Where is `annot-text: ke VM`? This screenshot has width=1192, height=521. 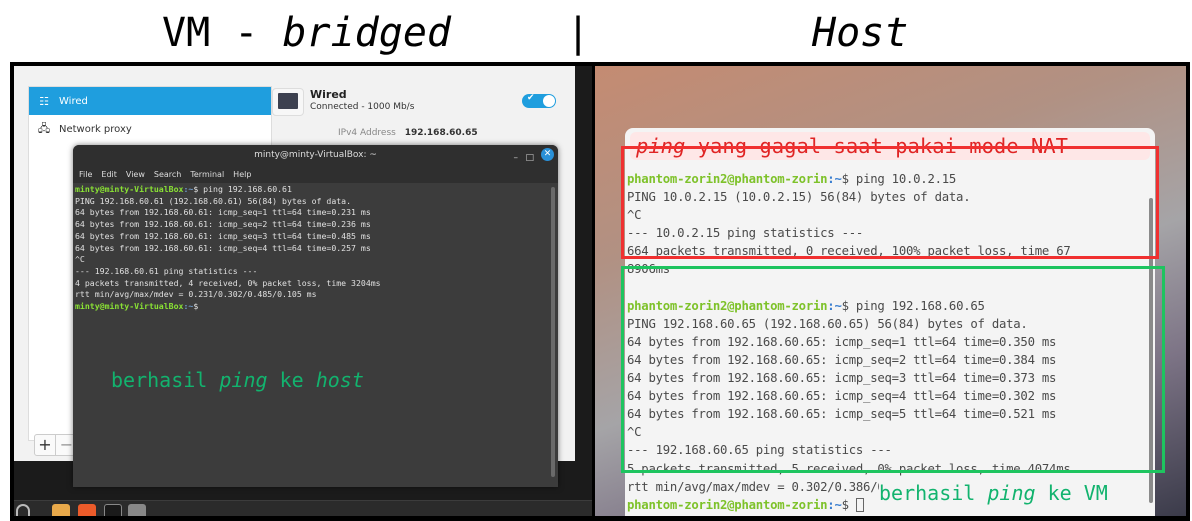
annot-text: ke VM is located at coordinates (1071, 493).